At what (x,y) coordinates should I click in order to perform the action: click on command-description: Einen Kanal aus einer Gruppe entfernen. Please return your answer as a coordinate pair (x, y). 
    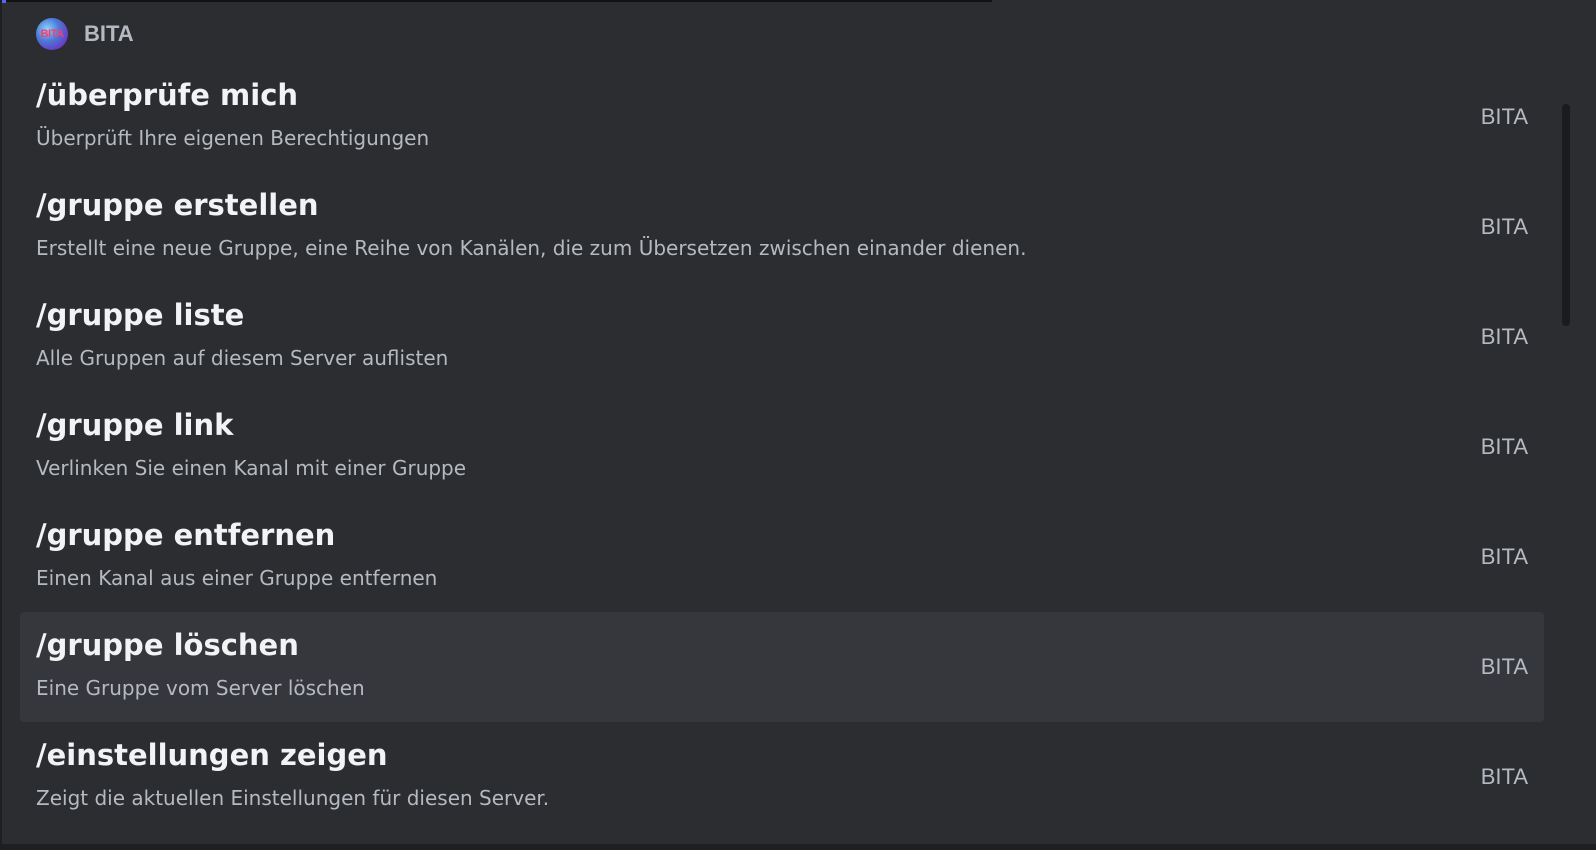
    Looking at the image, I should click on (237, 578).